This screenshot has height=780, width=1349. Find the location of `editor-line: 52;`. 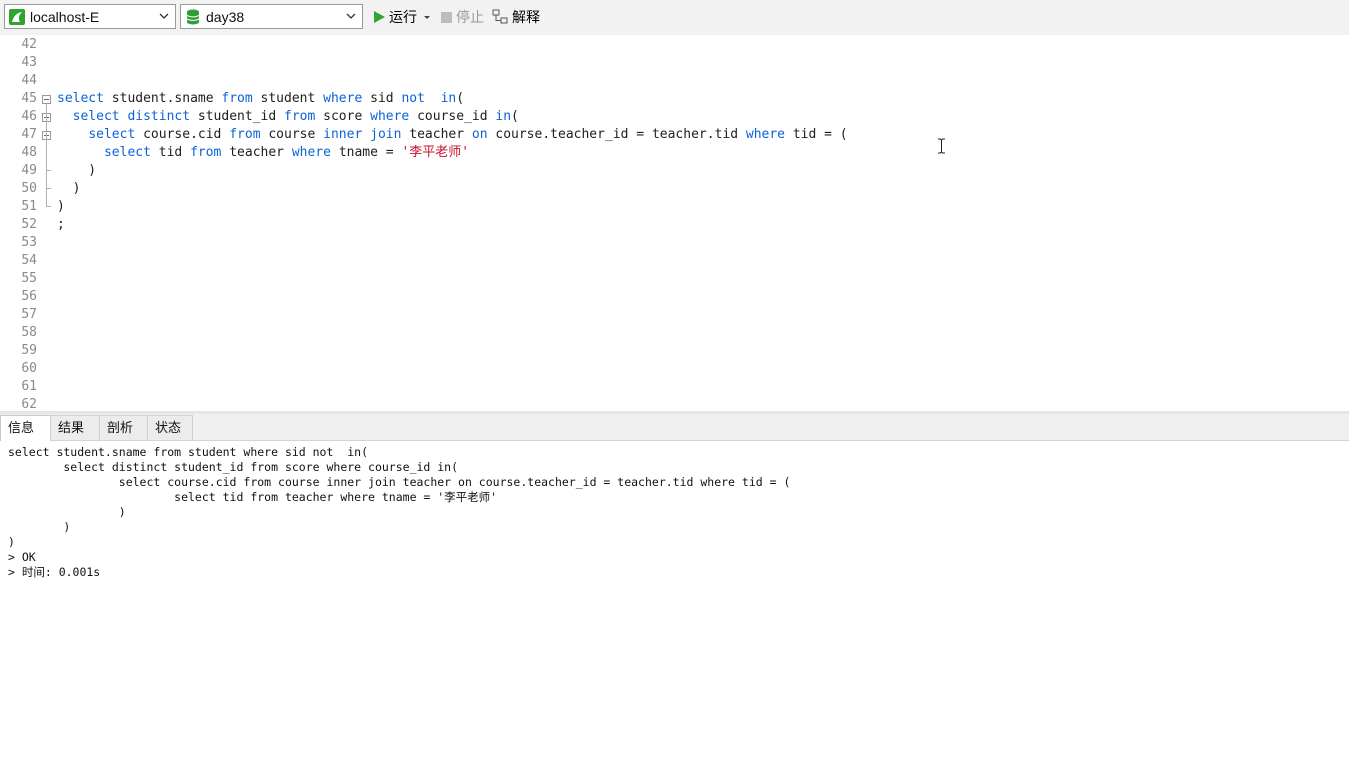

editor-line: 52; is located at coordinates (674, 225).